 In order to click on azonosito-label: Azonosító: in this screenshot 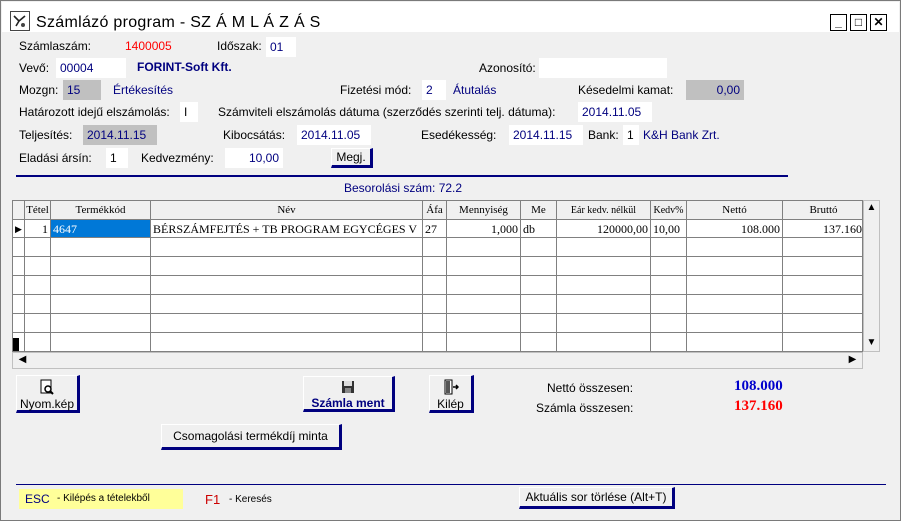, I will do `click(507, 68)`.